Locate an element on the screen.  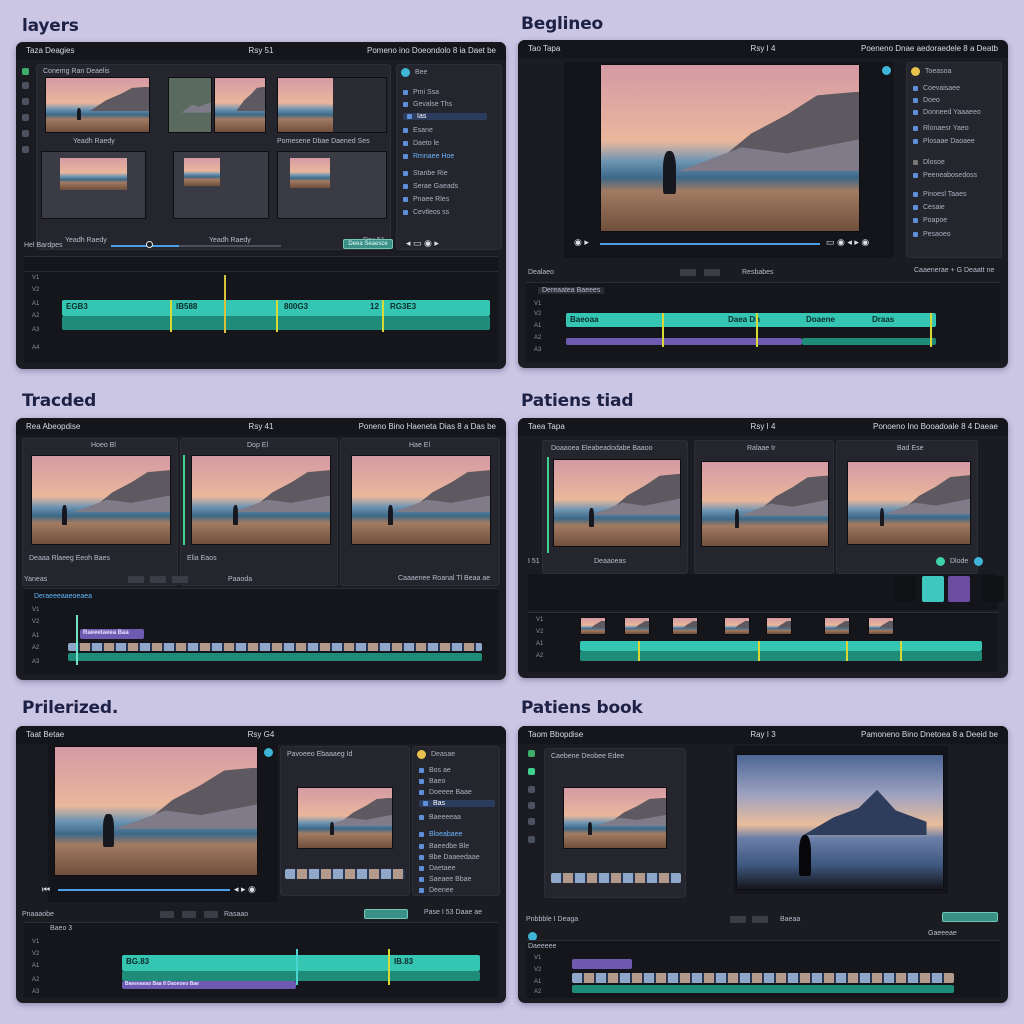
sidebar-item: Rmnaee Hoe is located at coordinates (428, 156).